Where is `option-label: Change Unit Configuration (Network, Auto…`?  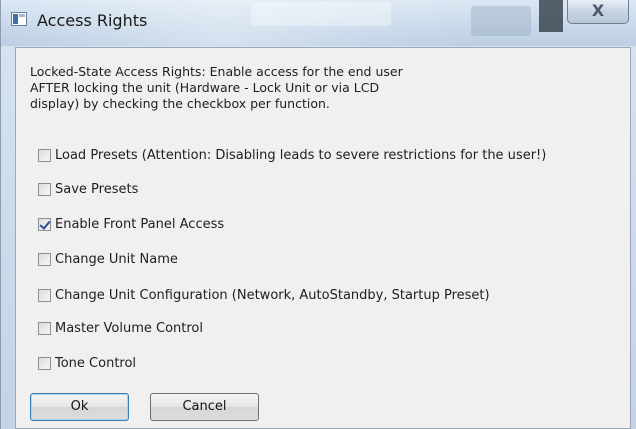
option-label: Change Unit Configuration (Network, Auto… is located at coordinates (272, 295).